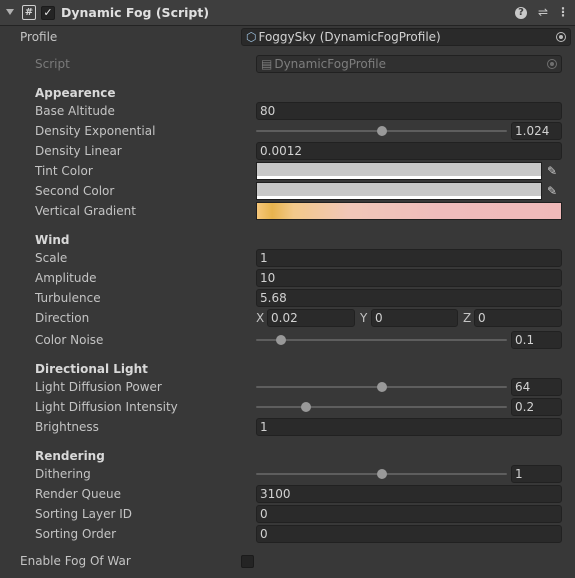 This screenshot has width=575, height=578. What do you see at coordinates (518, 318) in the screenshot?
I see `direction-z-input: 0` at bounding box center [518, 318].